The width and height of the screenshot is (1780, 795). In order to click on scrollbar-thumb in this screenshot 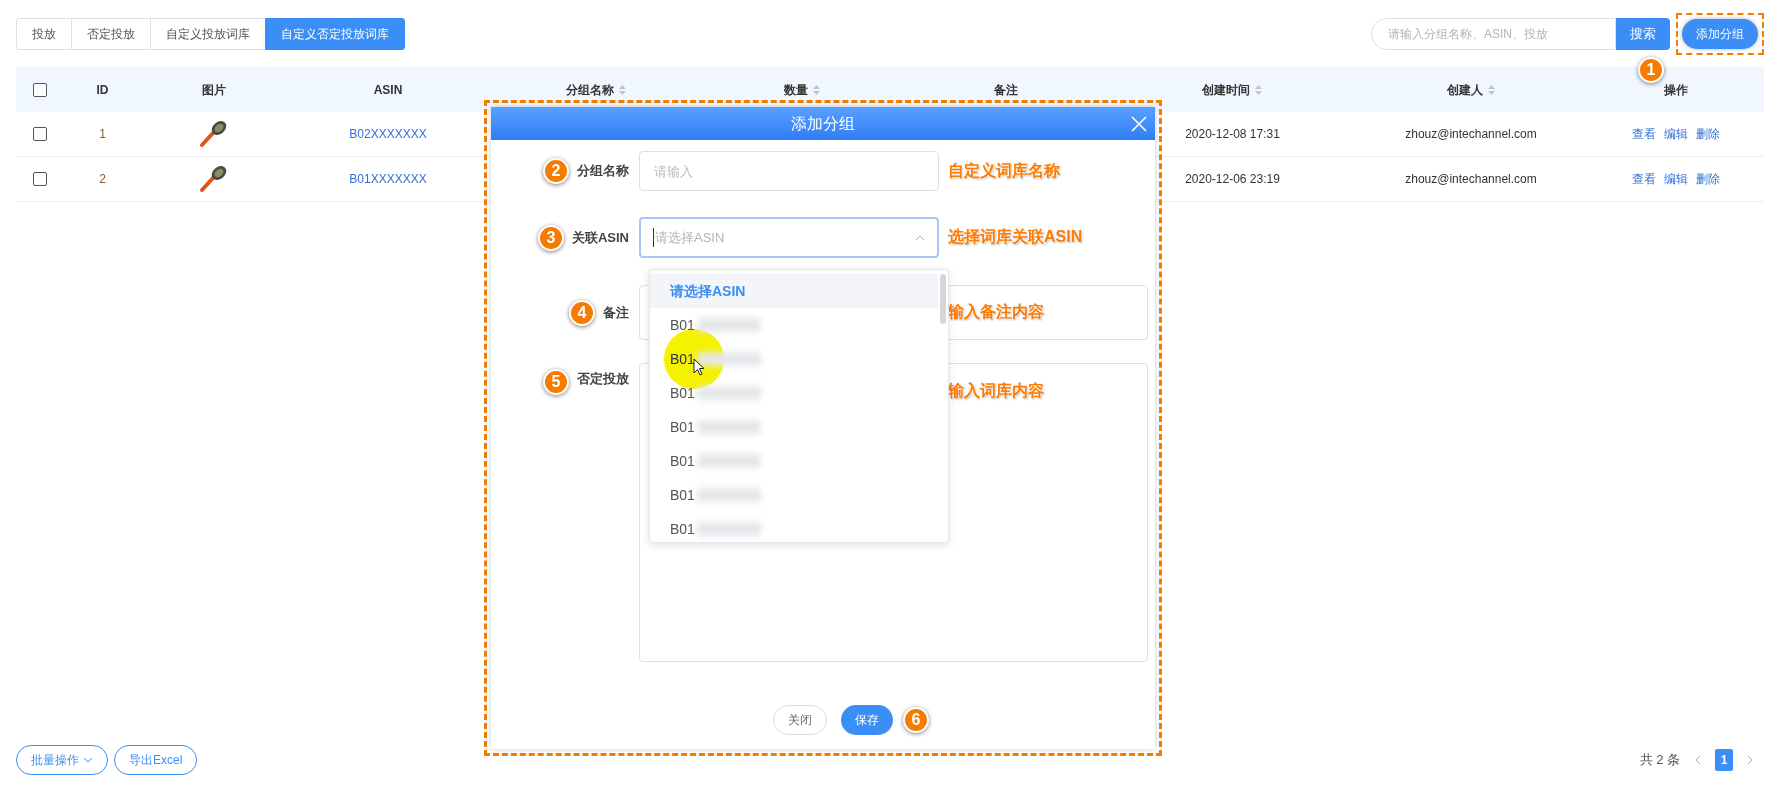, I will do `click(943, 299)`.